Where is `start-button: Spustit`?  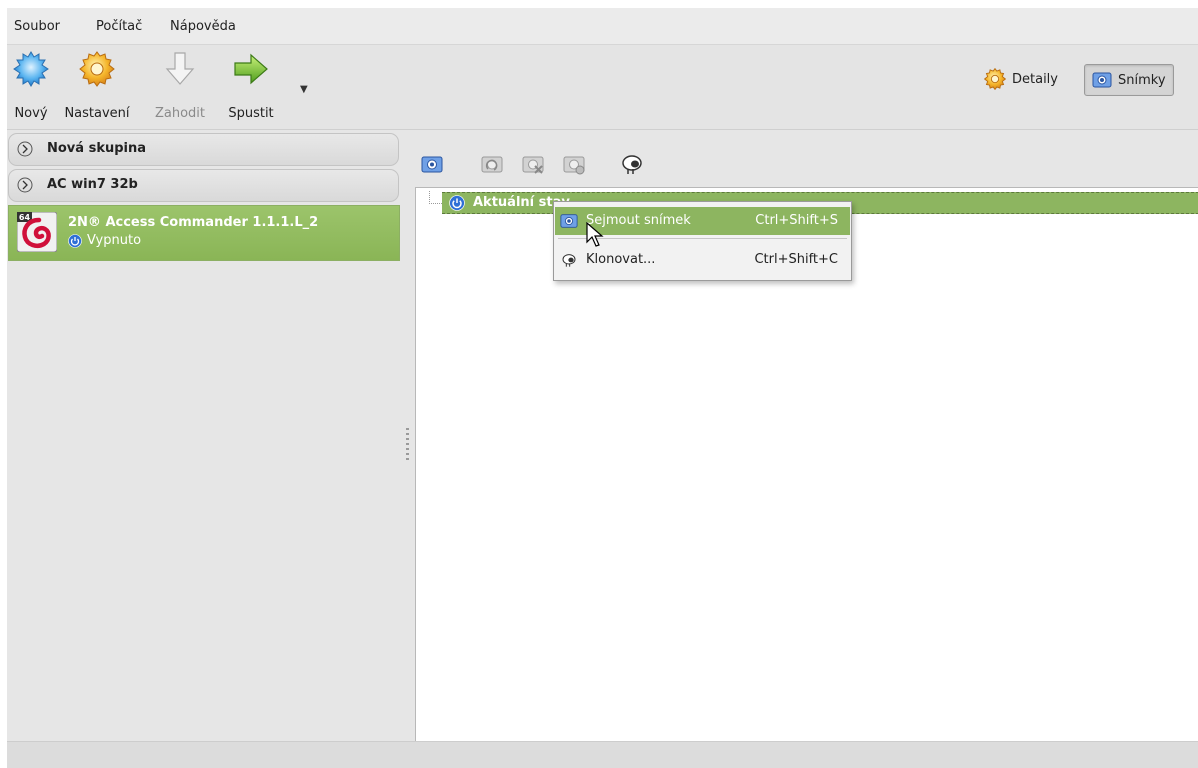 start-button: Spustit is located at coordinates (251, 87).